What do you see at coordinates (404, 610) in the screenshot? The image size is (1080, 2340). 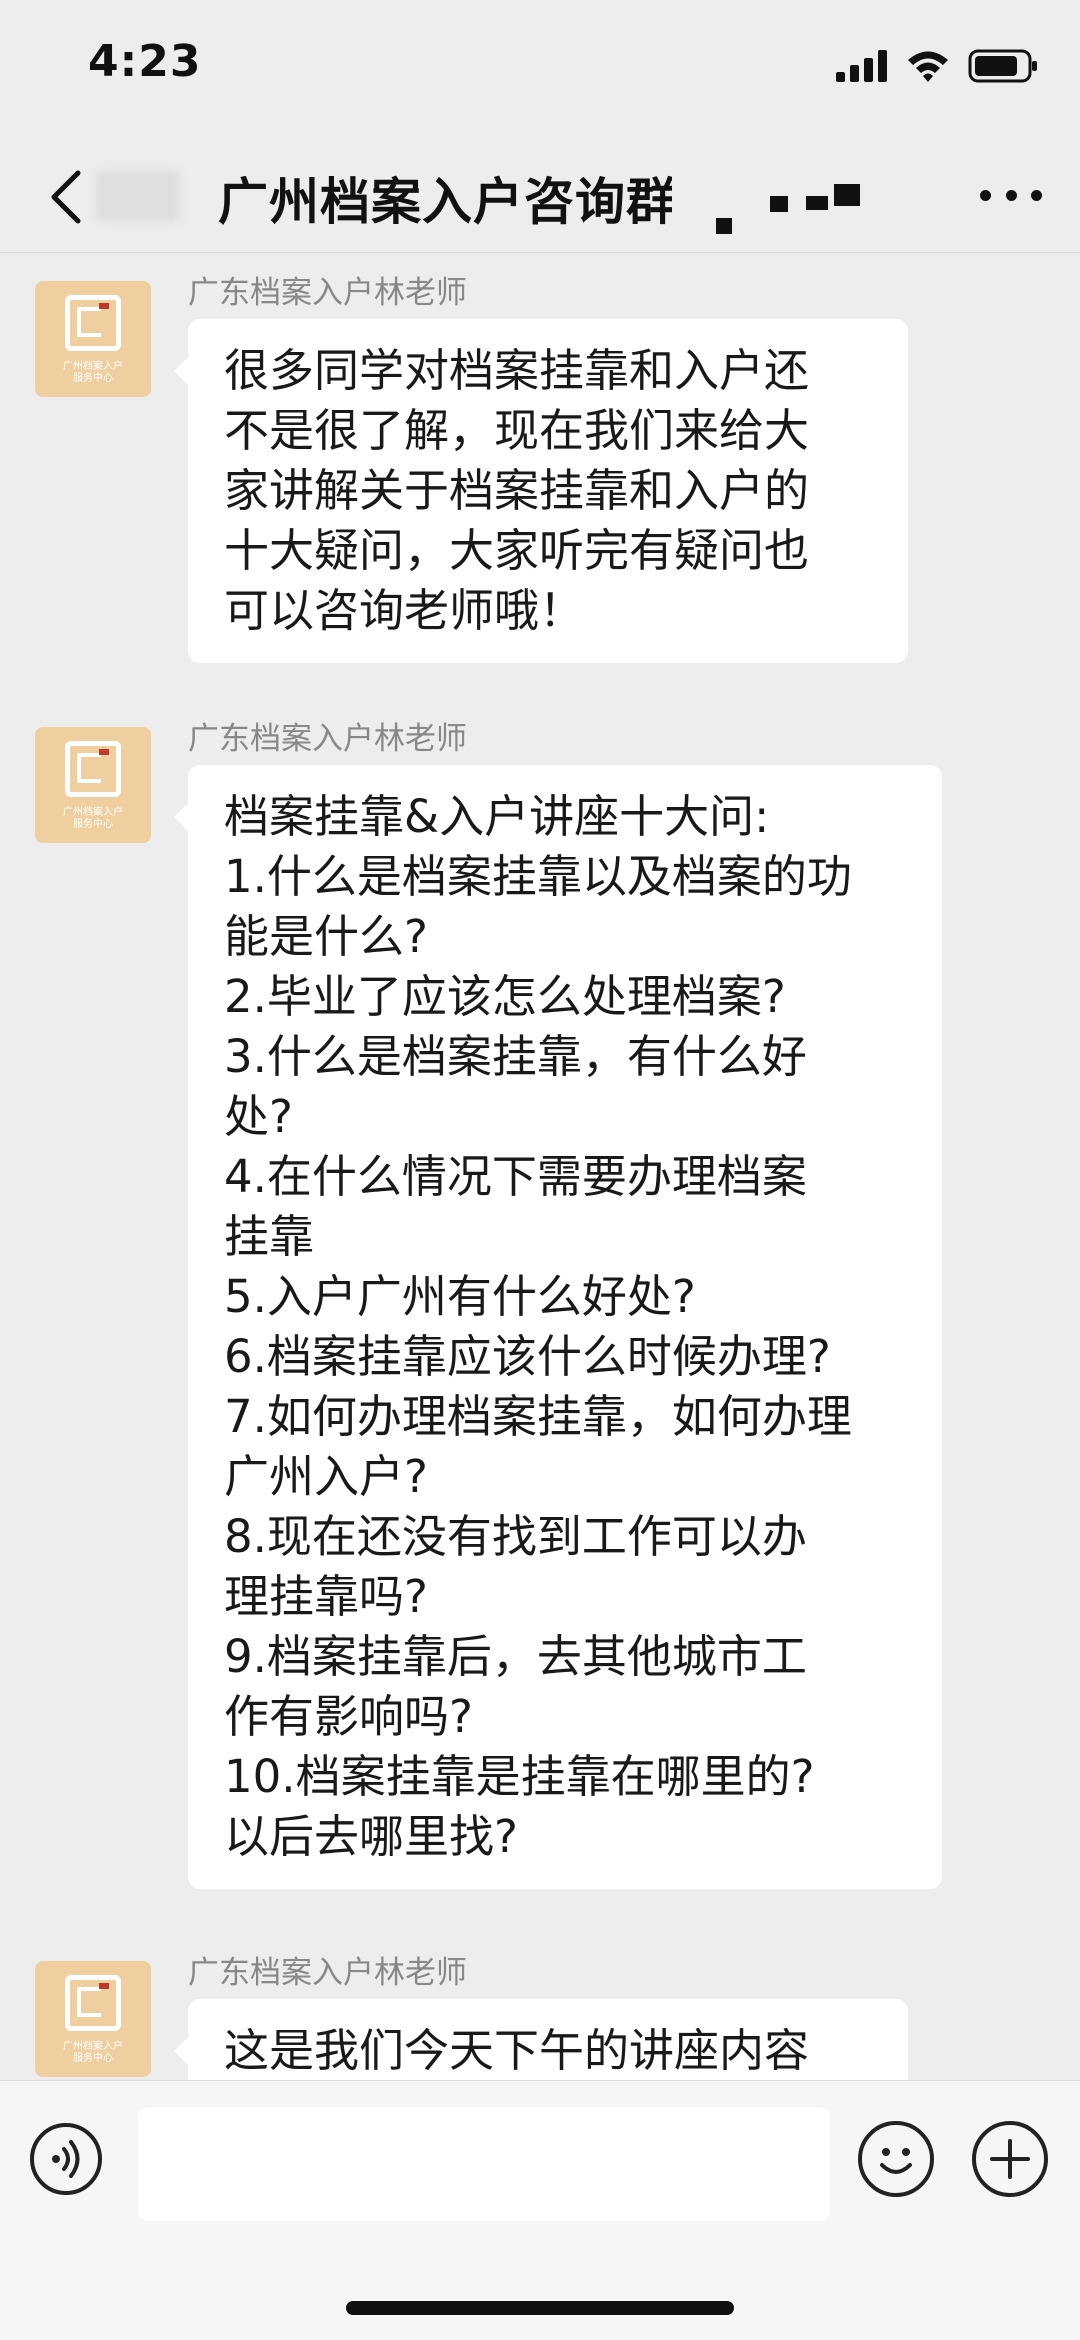 I see `message-line: 可以咨询老师哦！` at bounding box center [404, 610].